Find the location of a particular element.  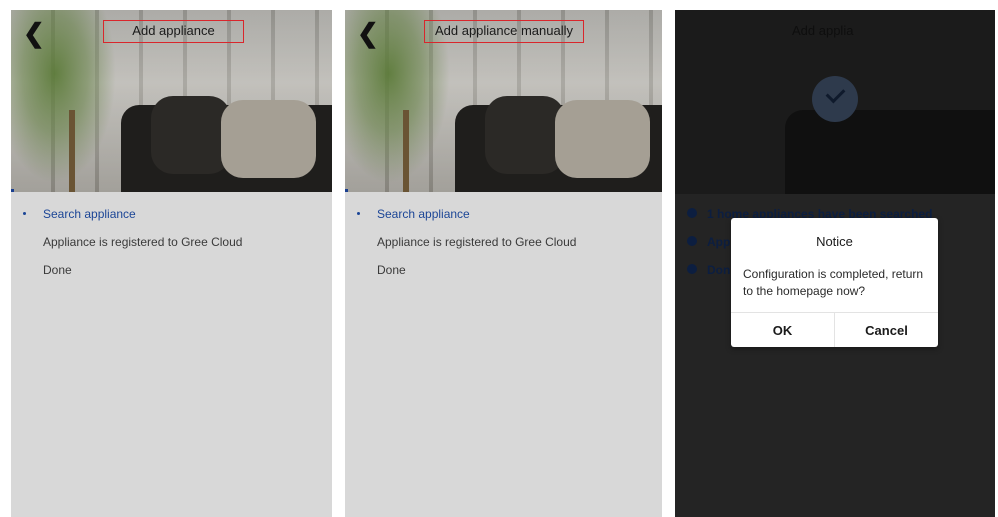

hero-sofa is located at coordinates (890, 152).